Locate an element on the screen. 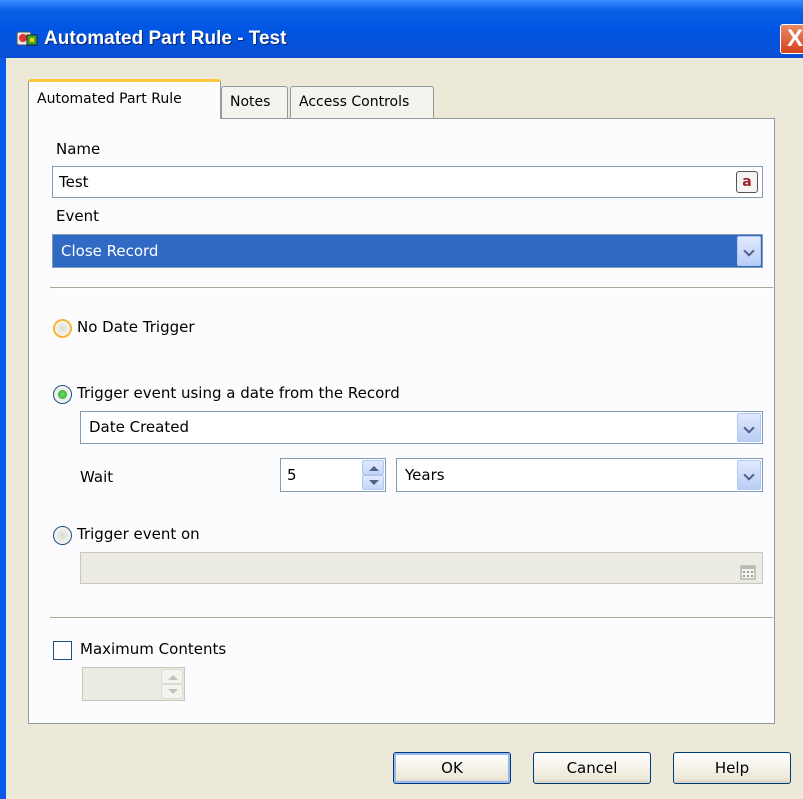  title-bar: Automated Part Rule - Test X is located at coordinates (401, 29).